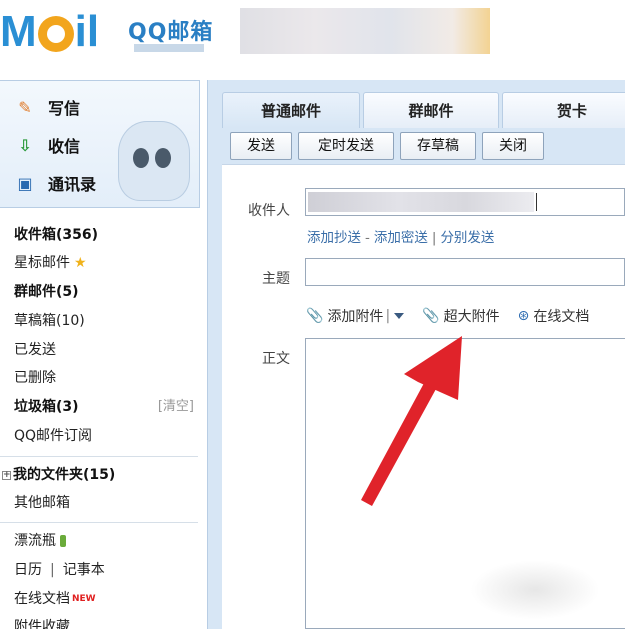  I want to click on recipient-options: 添加抄送 - 添加密送 | 分别发送, so click(400, 236).